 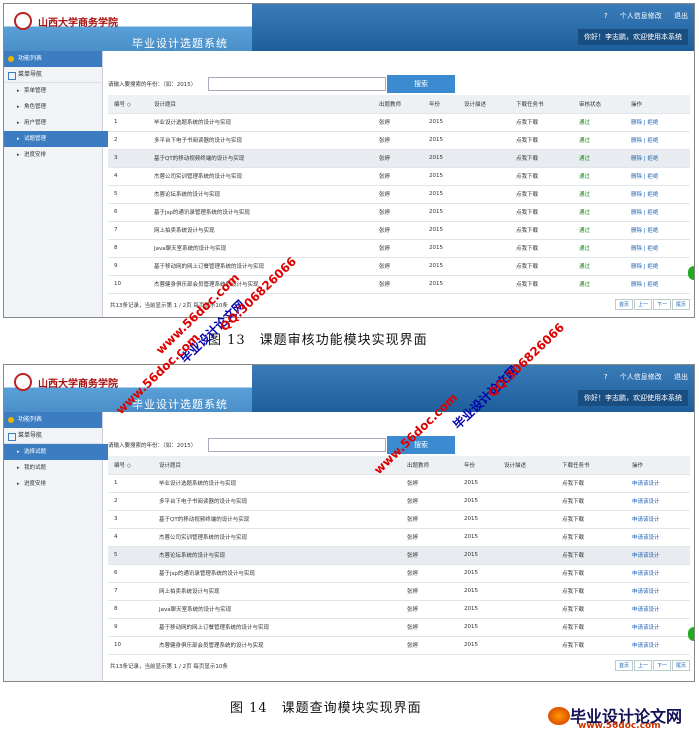 What do you see at coordinates (399, 248) in the screenshot?
I see `table-row: 8 Java聊天室系统的设计与实现 张婷 2015 点我下载 通过 删除 | 拒绝` at bounding box center [399, 248].